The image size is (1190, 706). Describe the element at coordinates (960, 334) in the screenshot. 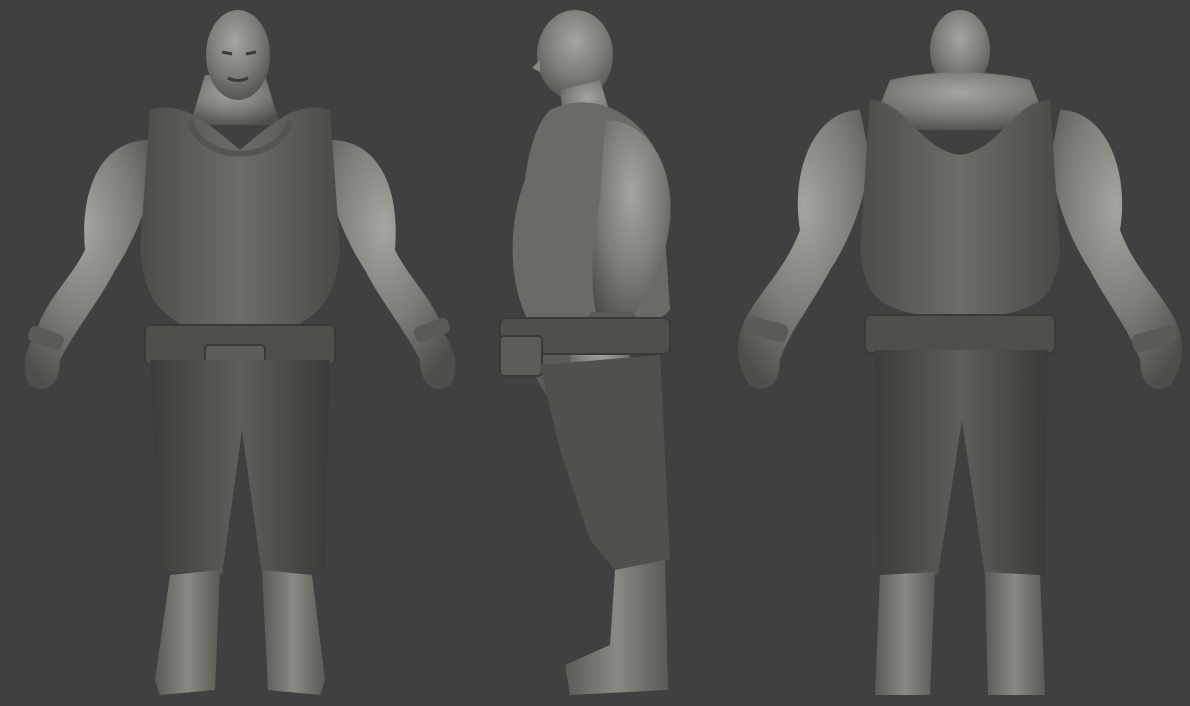

I see `belt` at that location.